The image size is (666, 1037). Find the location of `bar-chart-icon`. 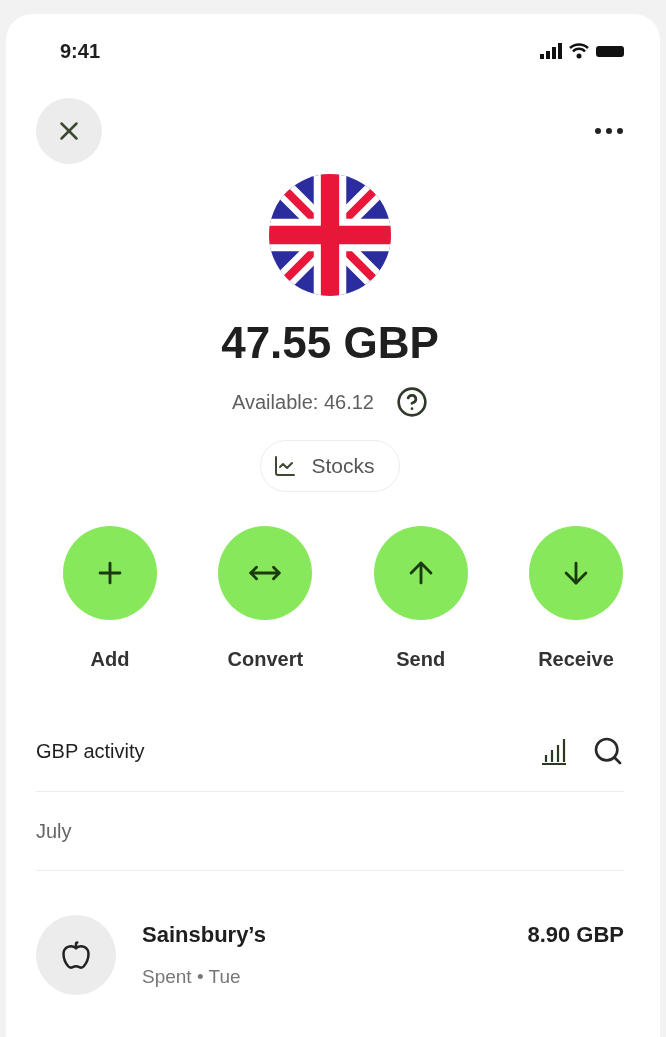

bar-chart-icon is located at coordinates (554, 751).